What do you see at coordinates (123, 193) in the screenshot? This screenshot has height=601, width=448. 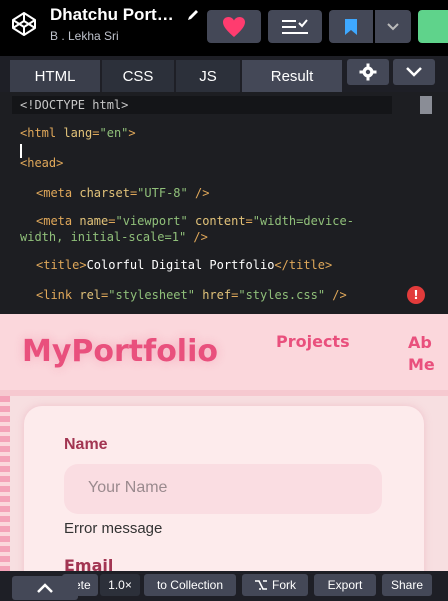 I see `code-line-4: <meta charset="UTF-8" />` at bounding box center [123, 193].